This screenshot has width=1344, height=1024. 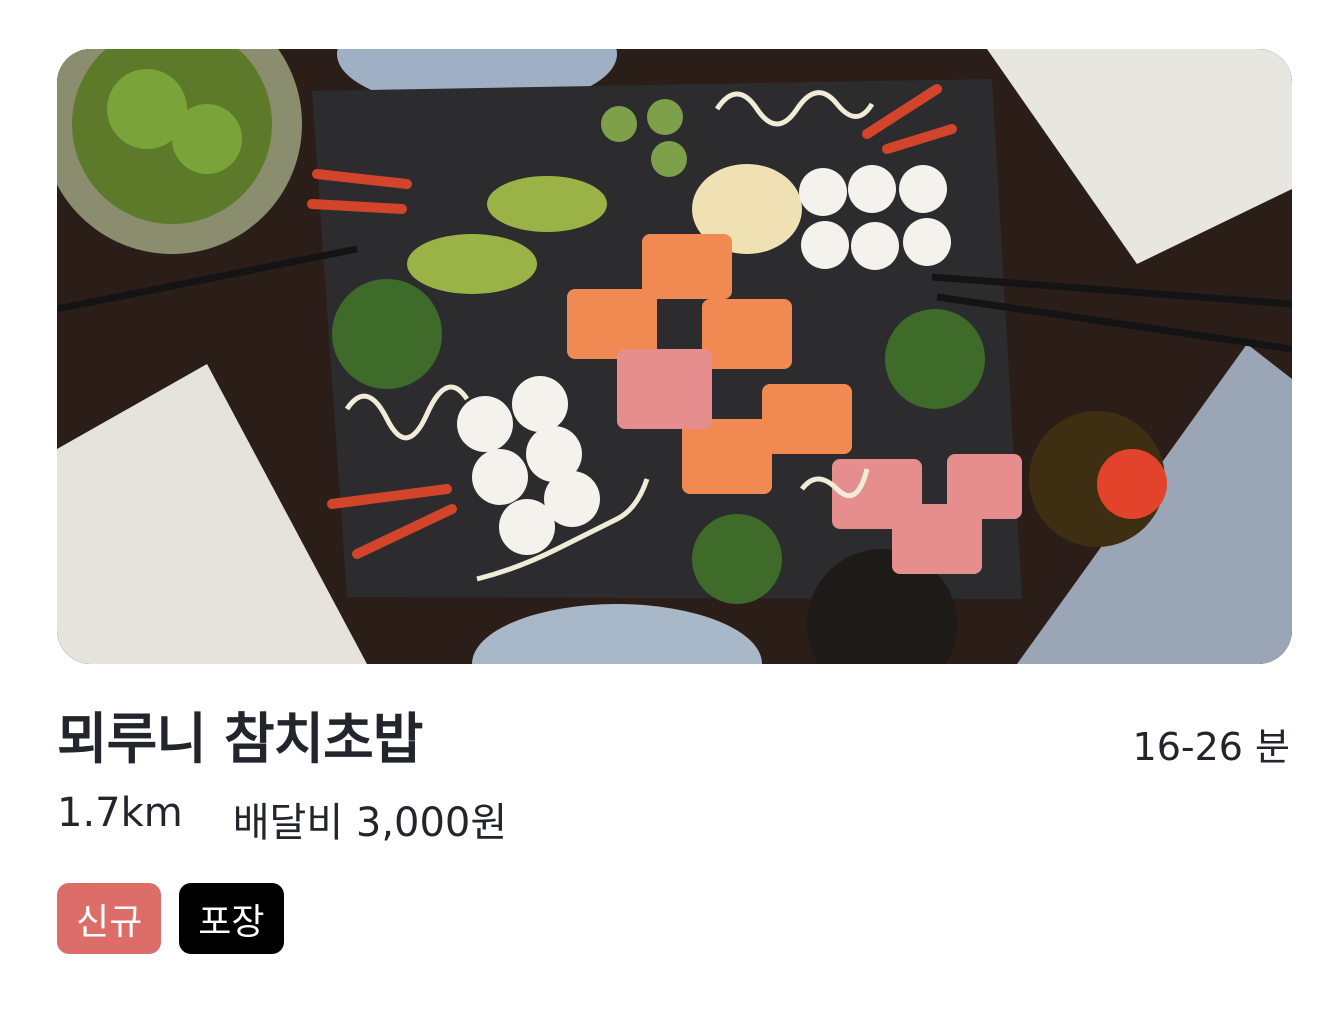 I want to click on delivery-time: 16-26 분, so click(x=1211, y=747).